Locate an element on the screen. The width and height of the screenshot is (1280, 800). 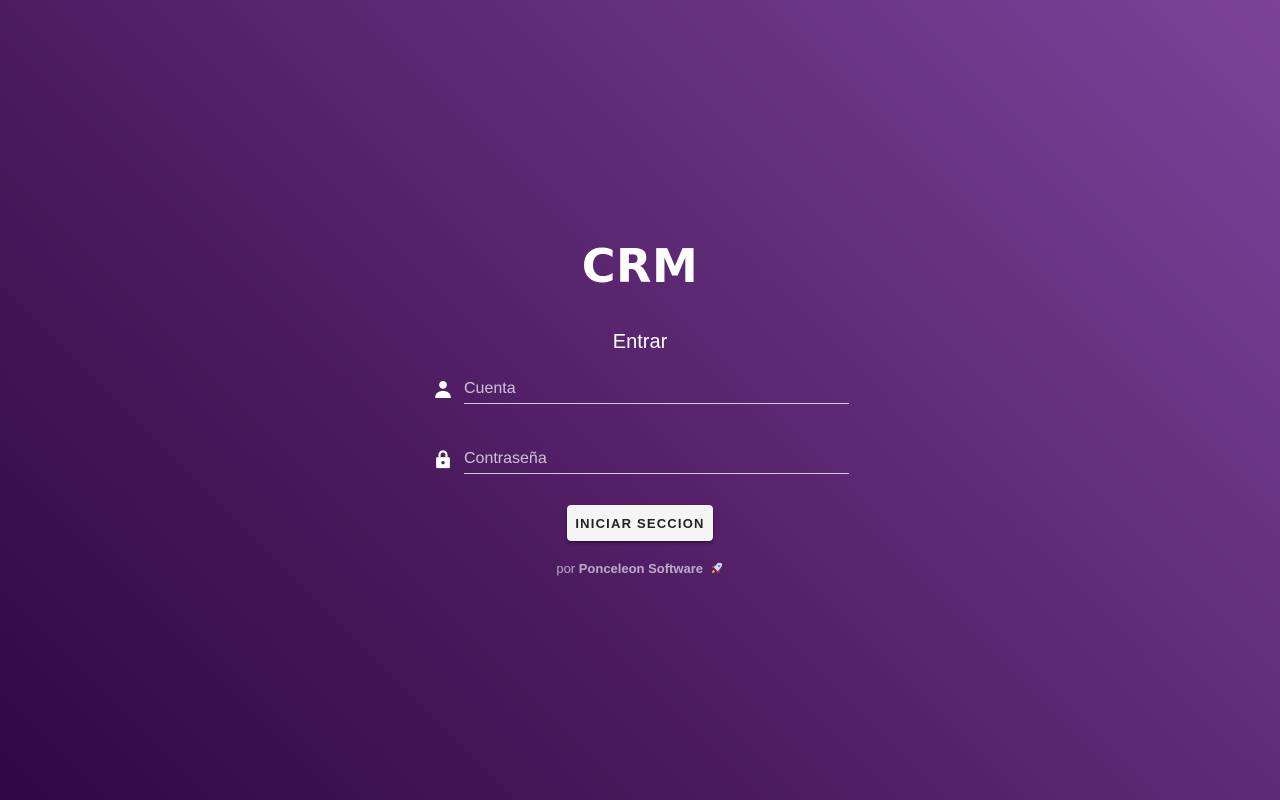
account-field-row is located at coordinates (640, 390).